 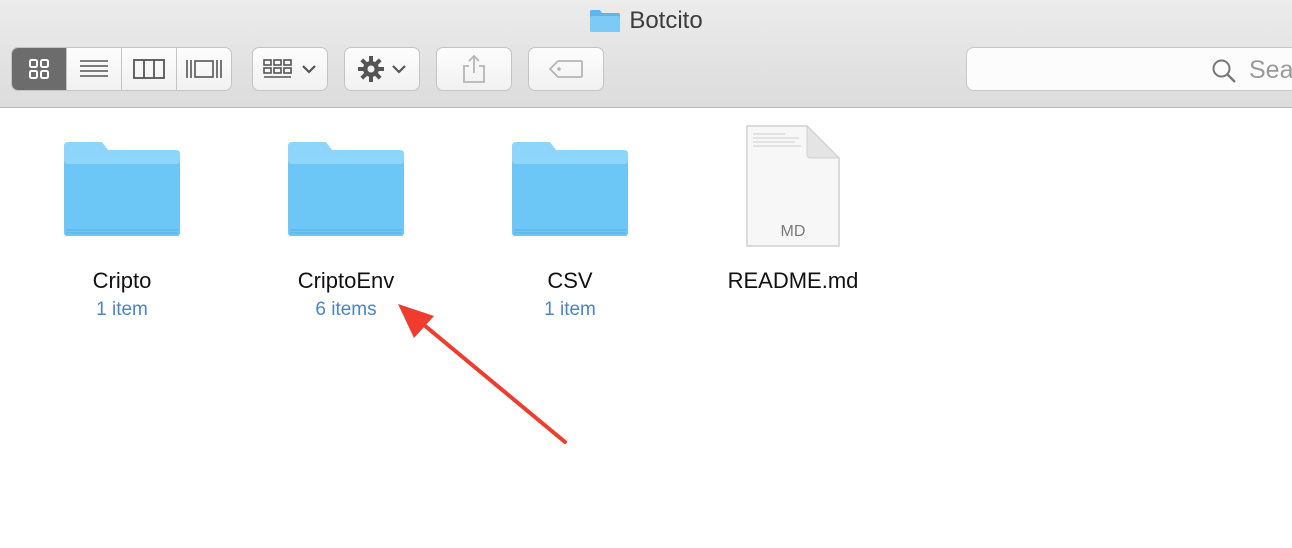 What do you see at coordinates (122, 309) in the screenshot?
I see `item-count: 1 item` at bounding box center [122, 309].